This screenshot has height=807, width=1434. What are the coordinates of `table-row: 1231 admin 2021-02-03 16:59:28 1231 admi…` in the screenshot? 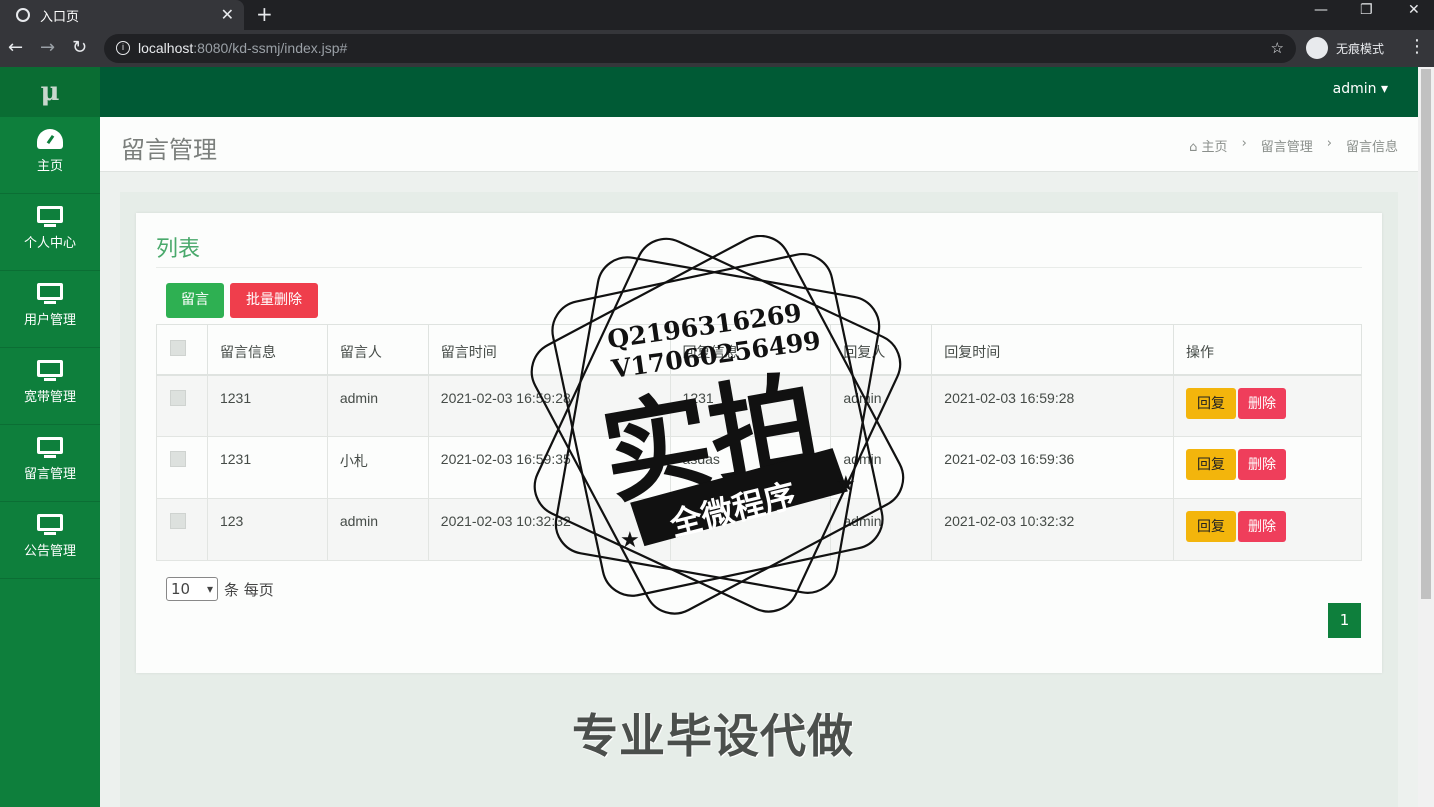 It's located at (759, 405).